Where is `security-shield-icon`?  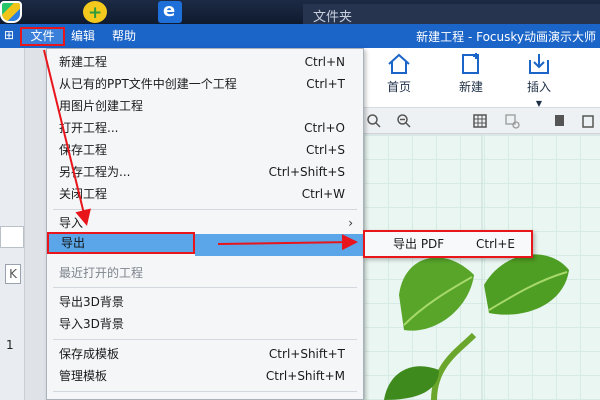
security-shield-icon is located at coordinates (11, 12).